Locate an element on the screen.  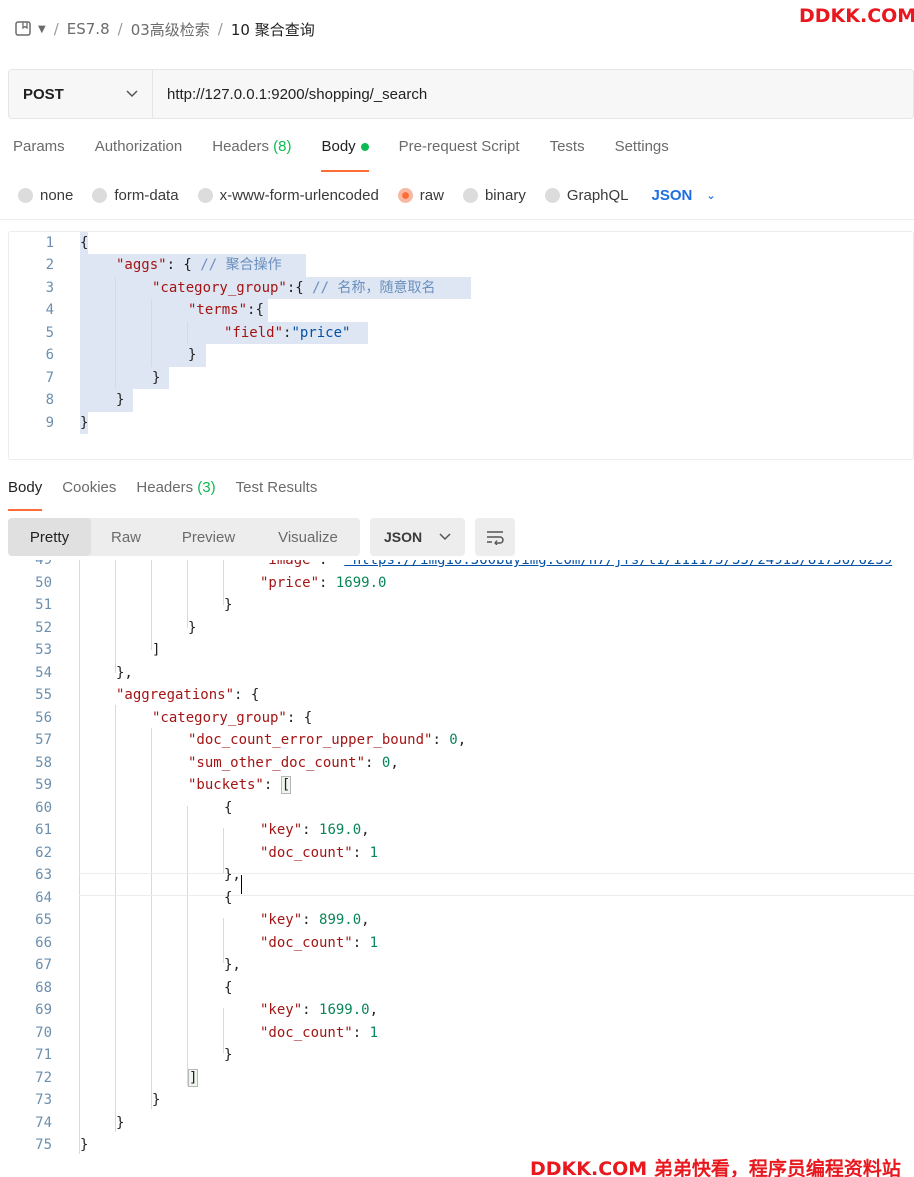
tab-headers-label: Headers is located at coordinates (240, 146).